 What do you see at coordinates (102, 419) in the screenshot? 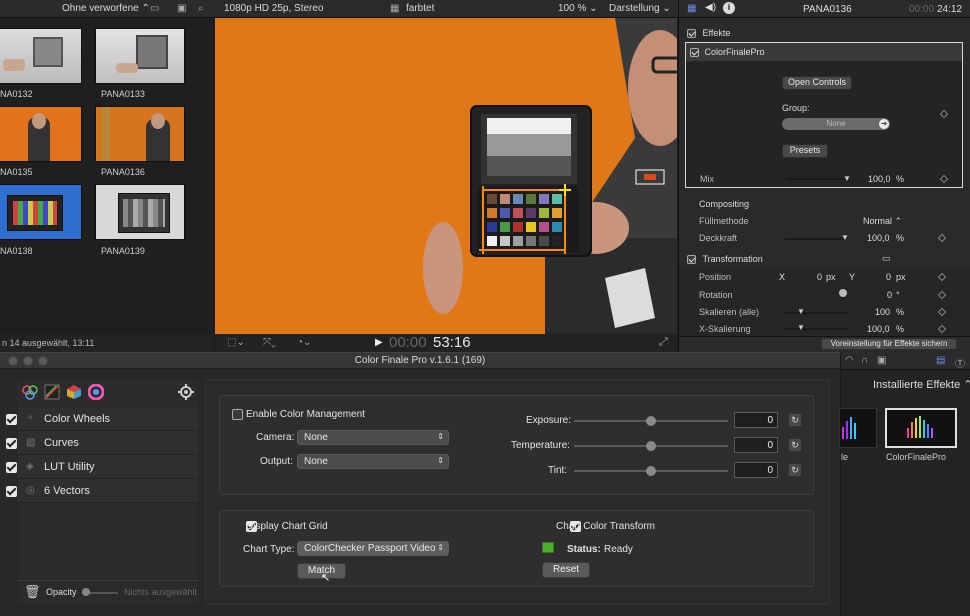
I see `module-color-wheels: ⚬ Color Wheels` at bounding box center [102, 419].